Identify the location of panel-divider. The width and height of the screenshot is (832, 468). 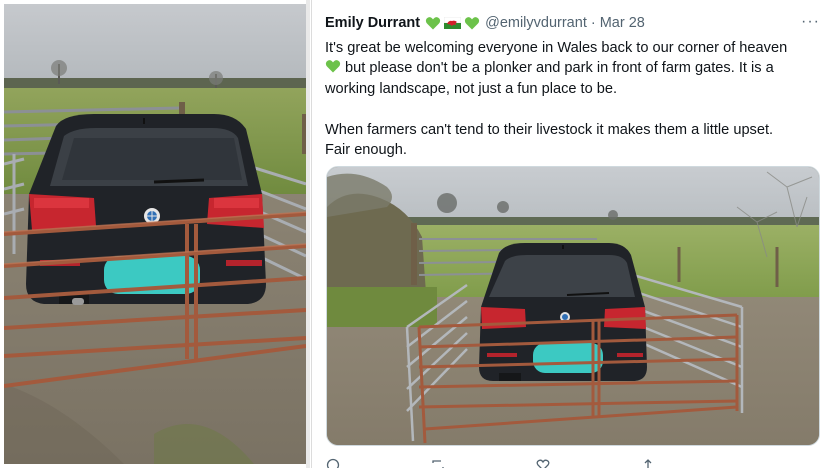
(308, 234).